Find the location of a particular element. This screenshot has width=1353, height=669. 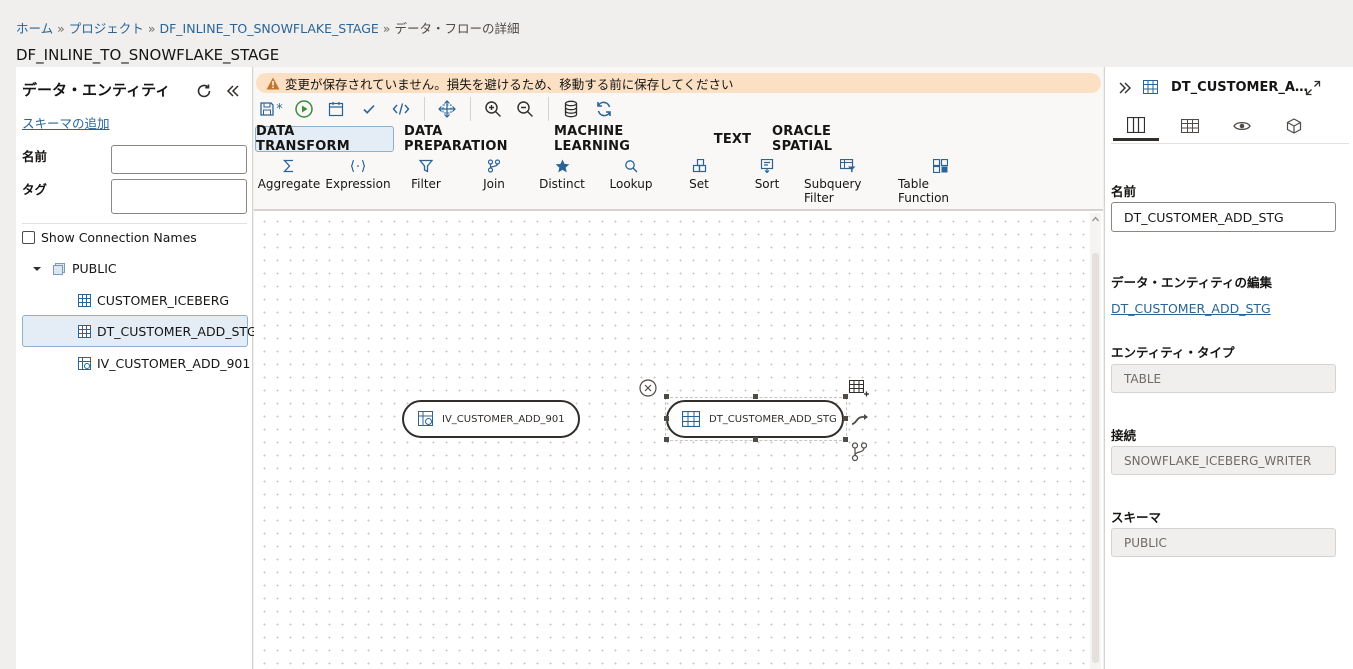

operator-filter: Filter is located at coordinates (426, 175).